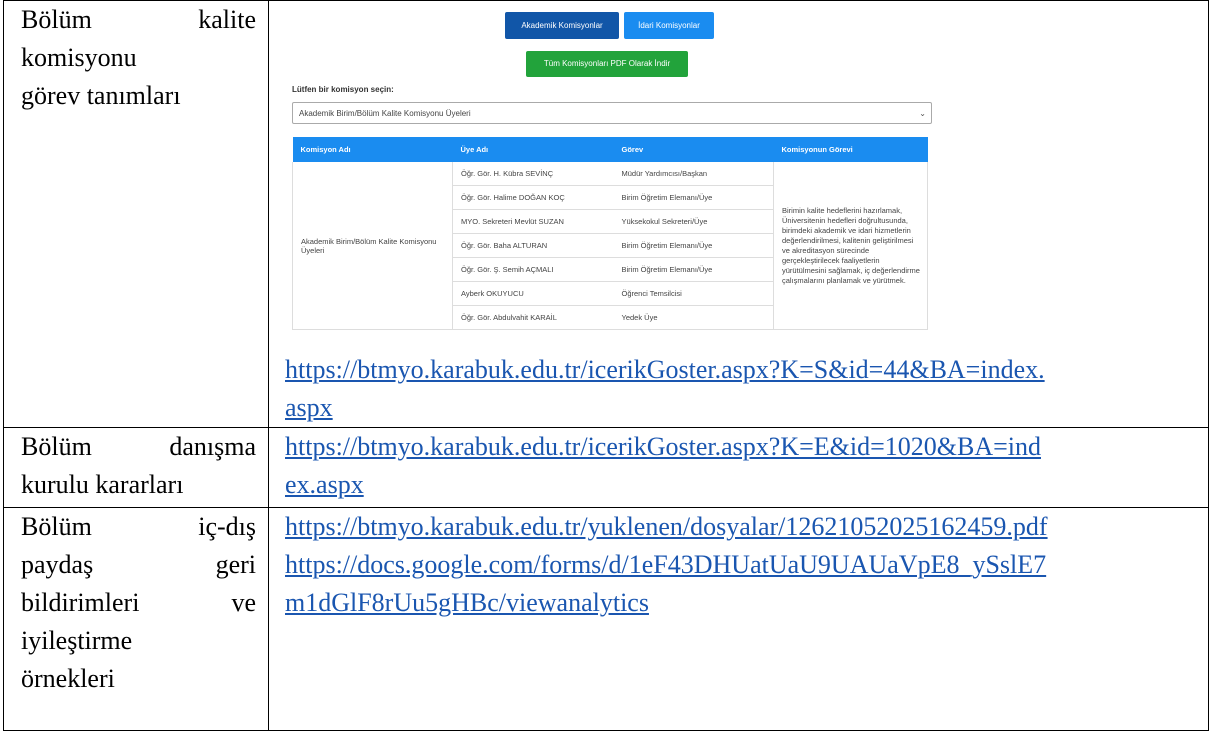 Image resolution: width=1217 pixels, height=733 pixels. Describe the element at coordinates (693, 174) in the screenshot. I see `member-role: Müdür Yardımcısı/Başkan` at that location.